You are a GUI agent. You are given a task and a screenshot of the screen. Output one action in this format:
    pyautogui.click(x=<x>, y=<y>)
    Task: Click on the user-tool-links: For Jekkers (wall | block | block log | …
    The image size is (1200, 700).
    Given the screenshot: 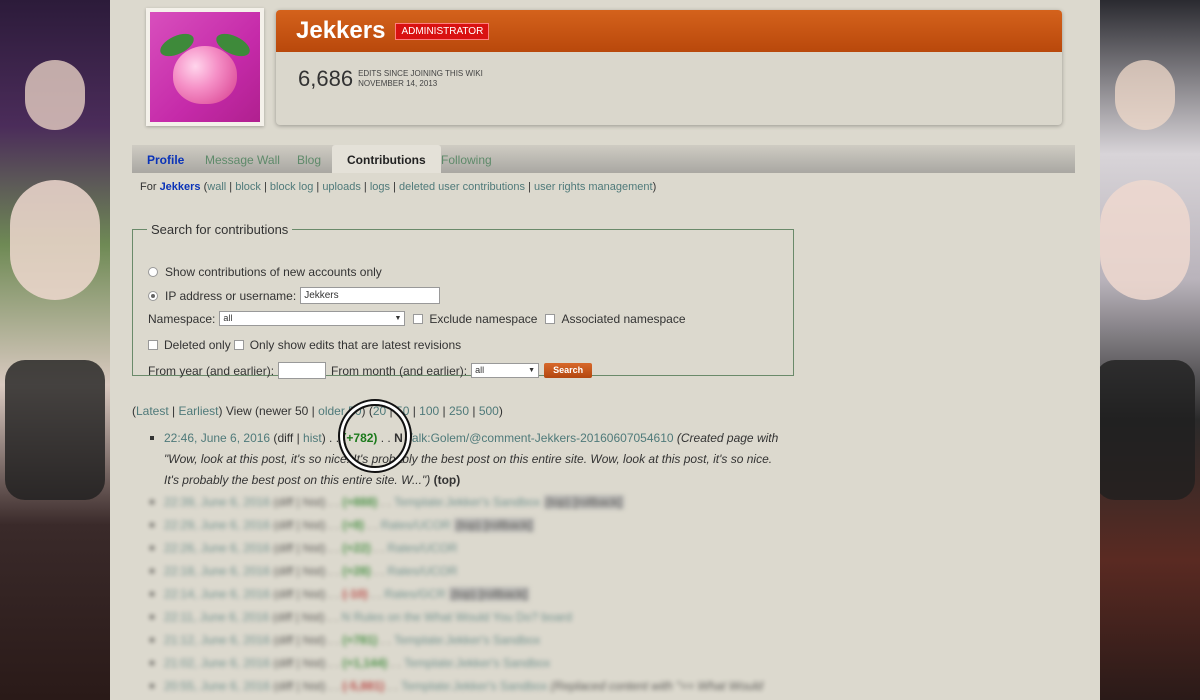 What is the action you would take?
    pyautogui.click(x=398, y=187)
    